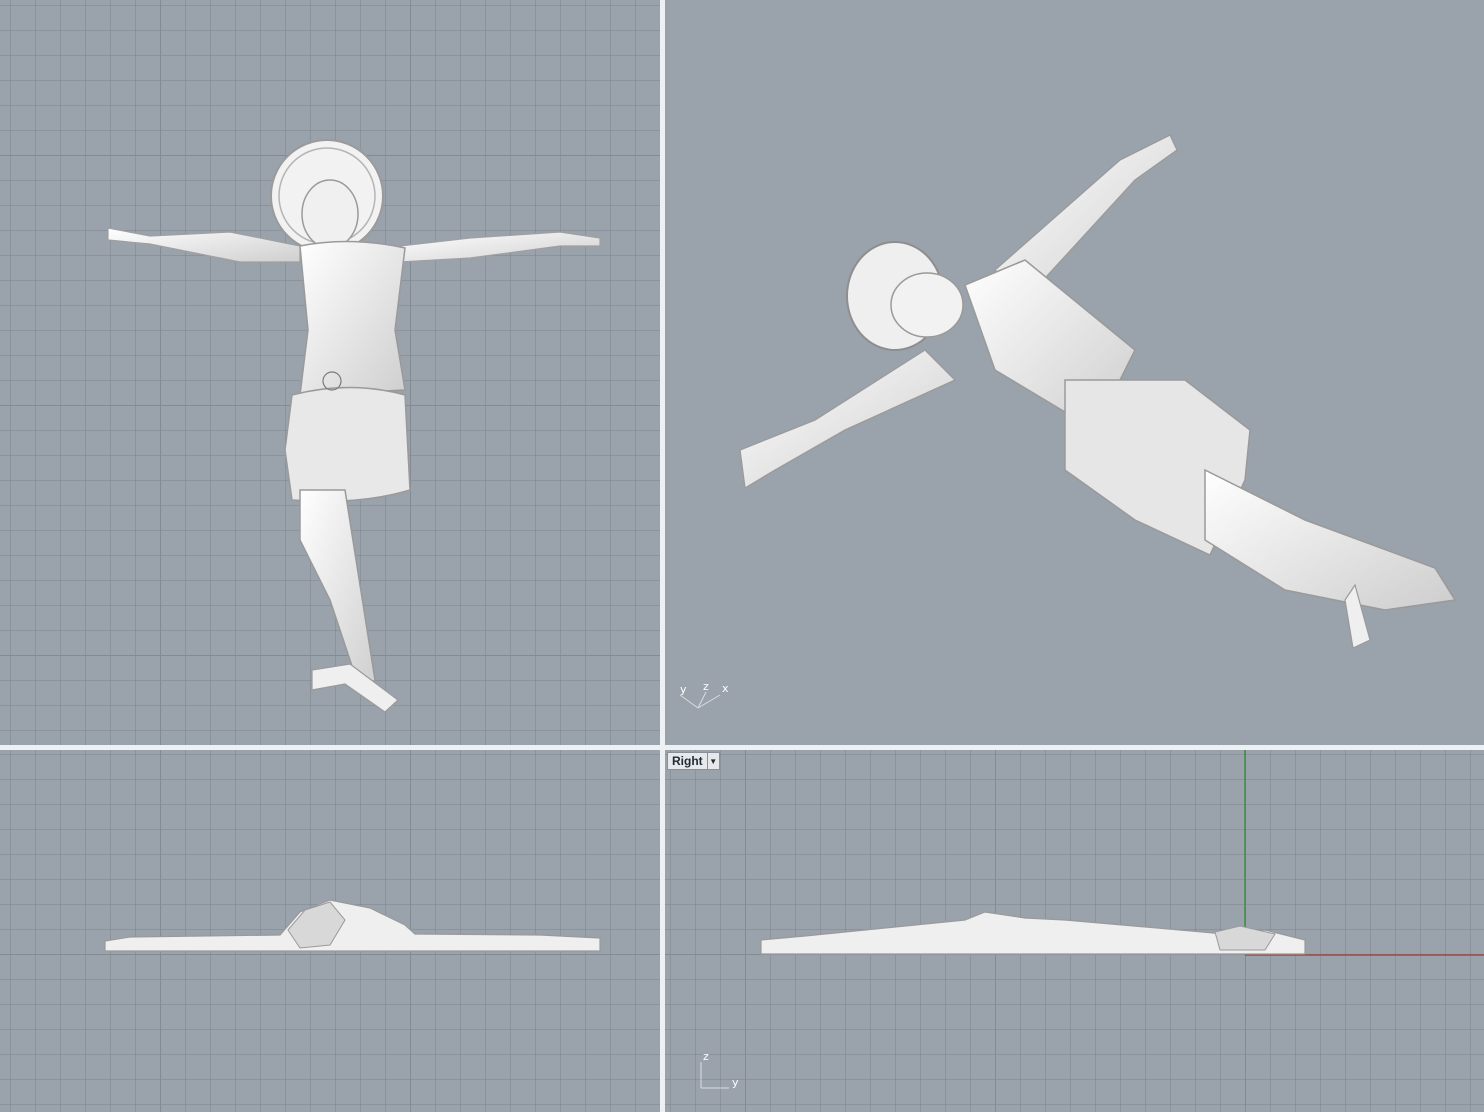 Image resolution: width=1484 pixels, height=1112 pixels. I want to click on viewport-separator-vertical, so click(662, 556).